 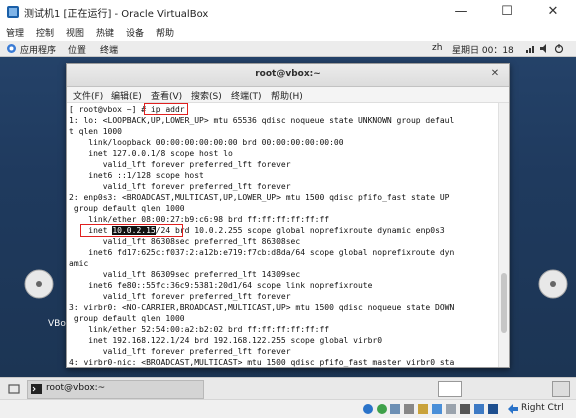 What do you see at coordinates (115, 389) in the screenshot?
I see `taskbar-terminal-item: root@vbox:~` at bounding box center [115, 389].